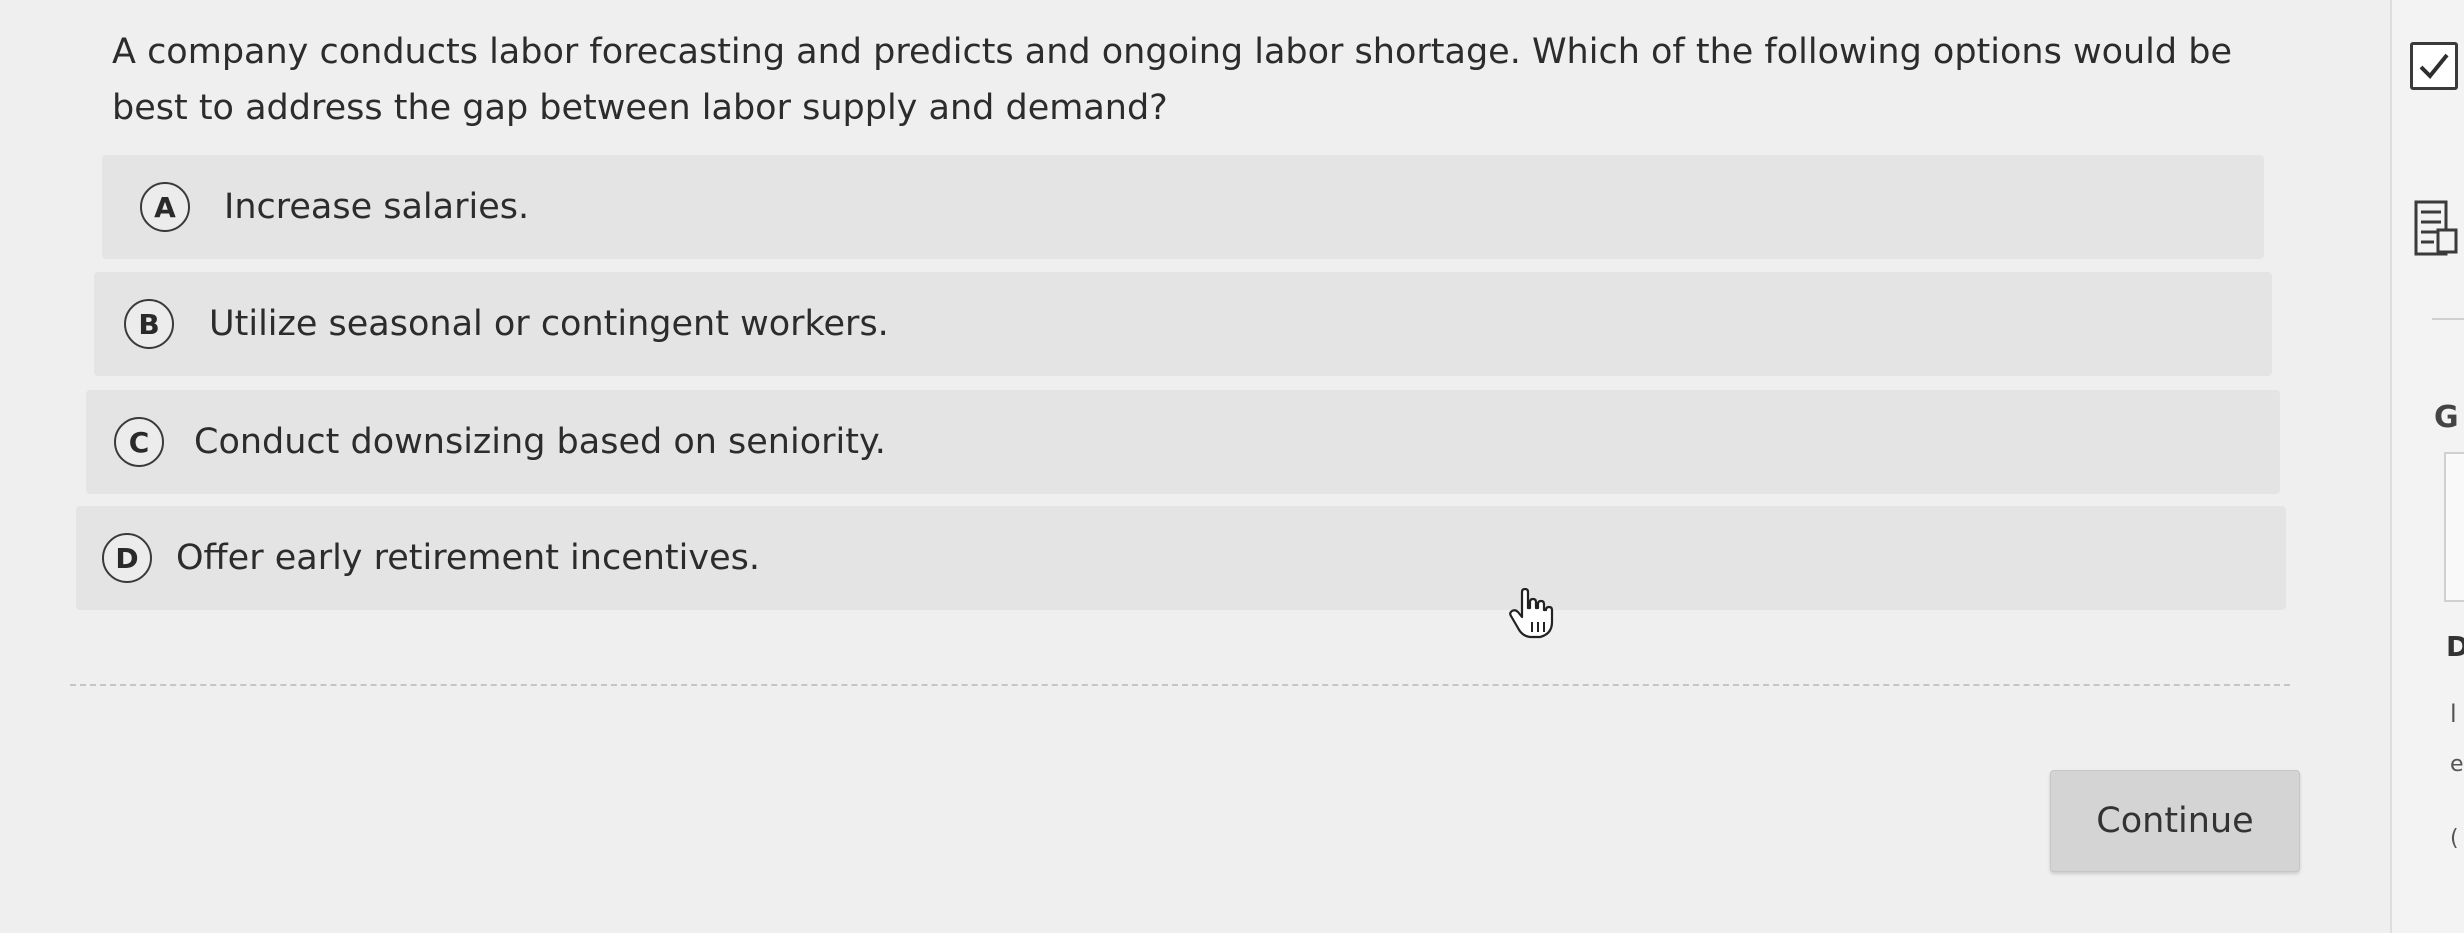 This screenshot has height=933, width=2464. Describe the element at coordinates (149, 324) in the screenshot. I see `option-b-letter: B` at that location.